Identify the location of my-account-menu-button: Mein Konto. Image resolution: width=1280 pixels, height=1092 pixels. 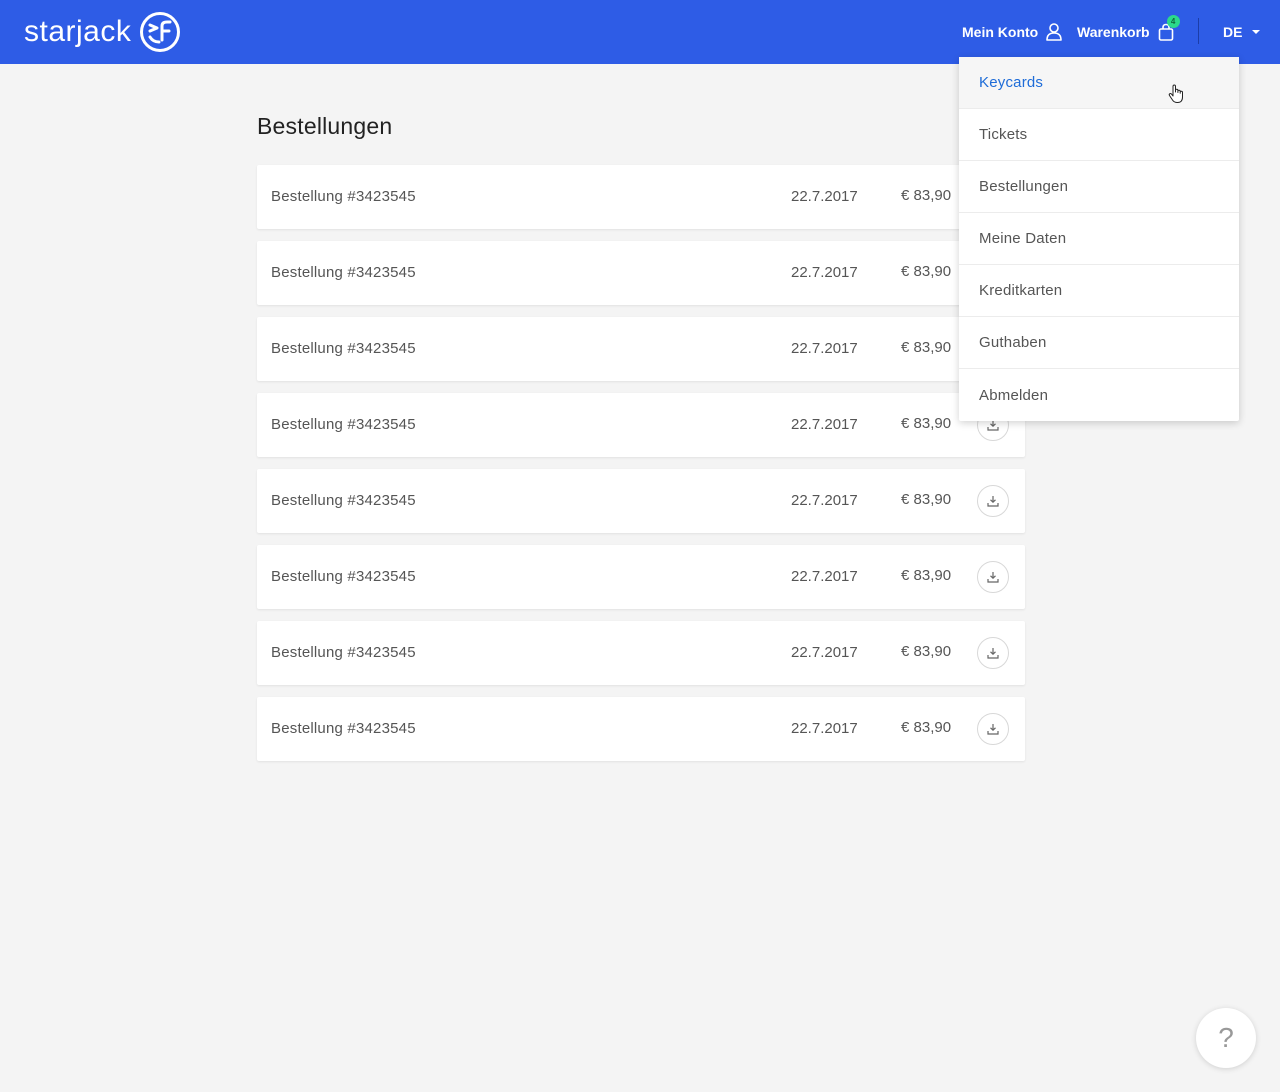
(1012, 32).